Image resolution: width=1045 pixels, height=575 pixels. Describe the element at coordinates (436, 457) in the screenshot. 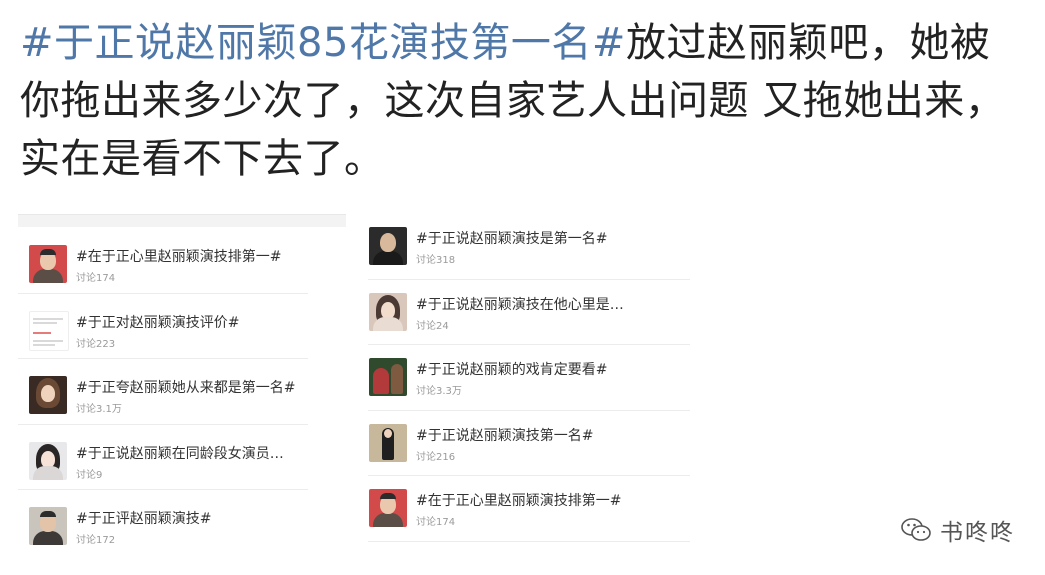

I see `topic-count: 讨论216` at that location.